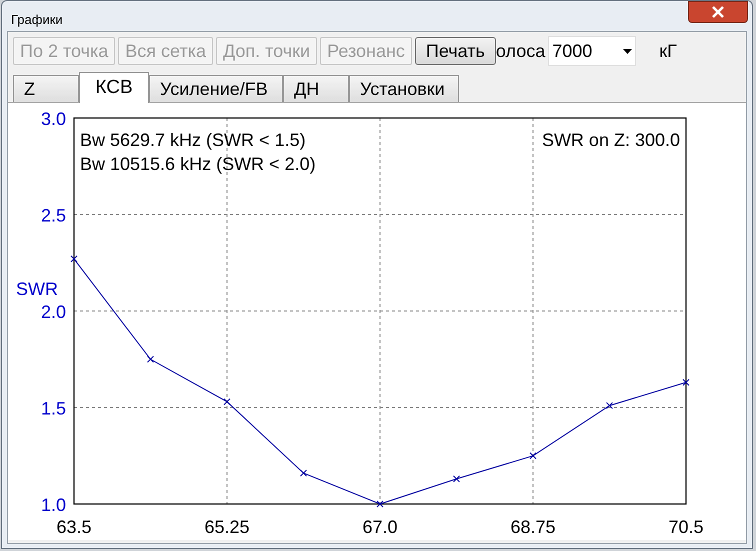 This screenshot has width=756, height=551. What do you see at coordinates (668, 51) in the screenshot?
I see `unit-label: кГ` at bounding box center [668, 51].